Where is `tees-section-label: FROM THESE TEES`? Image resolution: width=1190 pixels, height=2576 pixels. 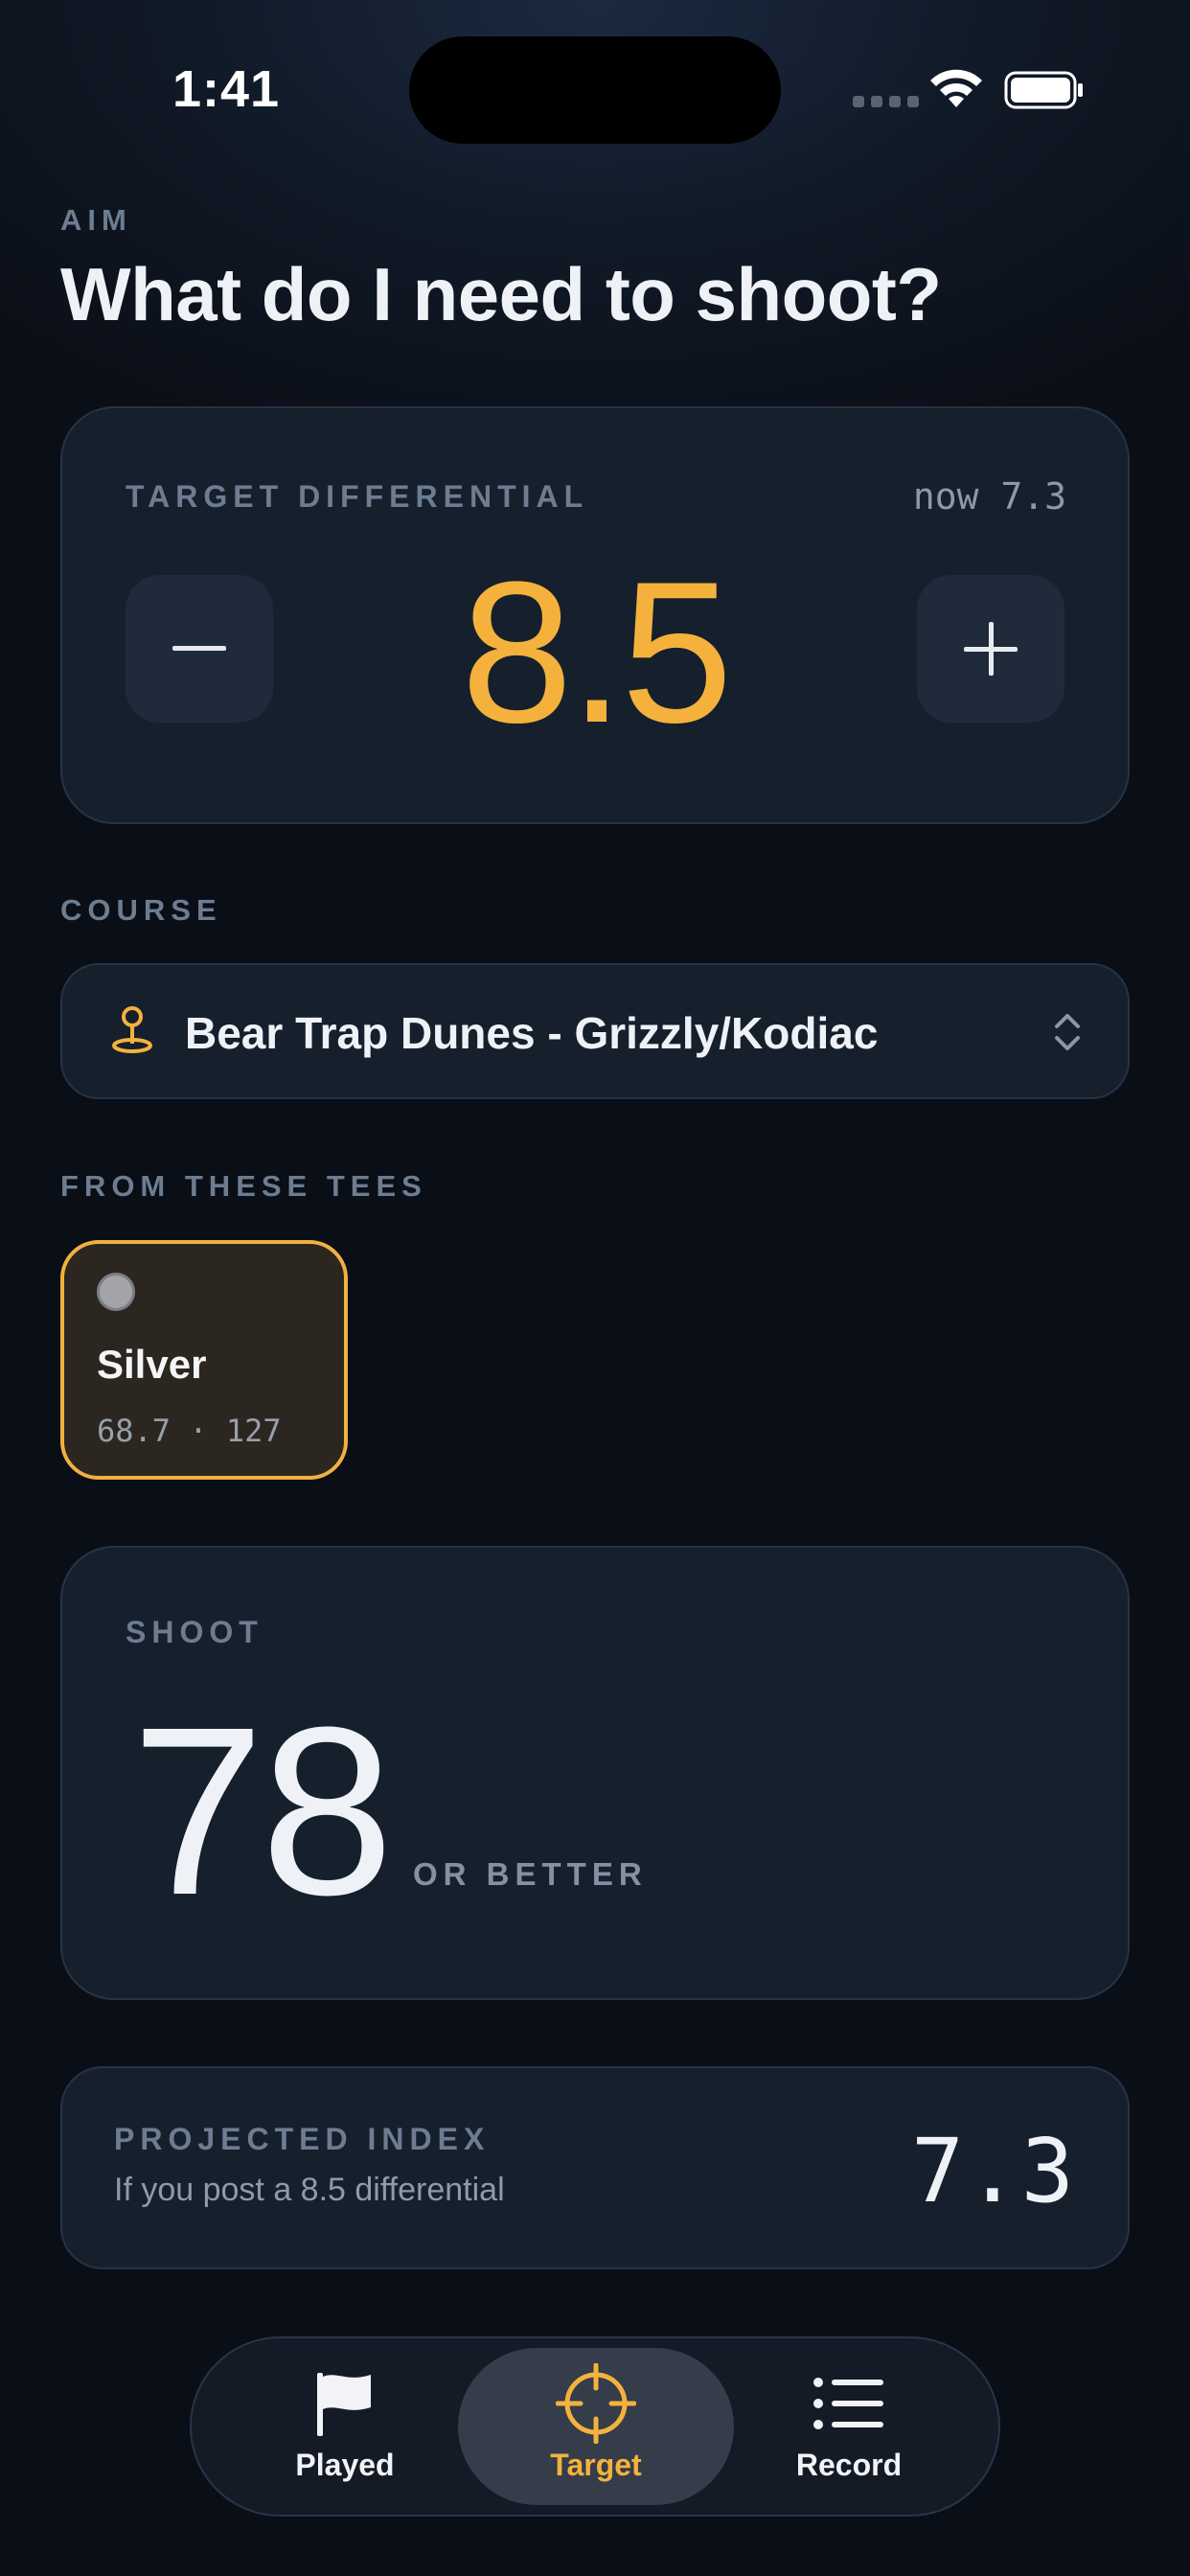
tees-section-label: FROM THESE TEES is located at coordinates (244, 1186).